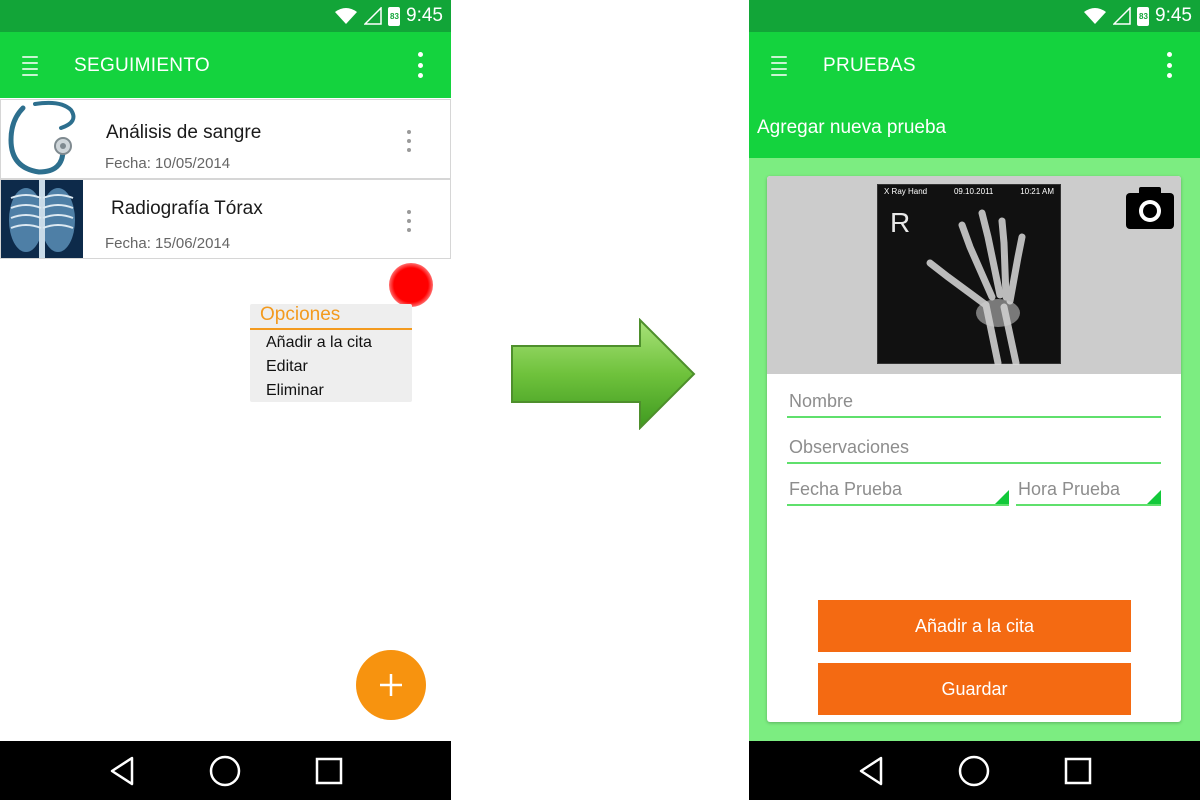  What do you see at coordinates (300, 314) in the screenshot?
I see `context-menu-title: Opciones` at bounding box center [300, 314].